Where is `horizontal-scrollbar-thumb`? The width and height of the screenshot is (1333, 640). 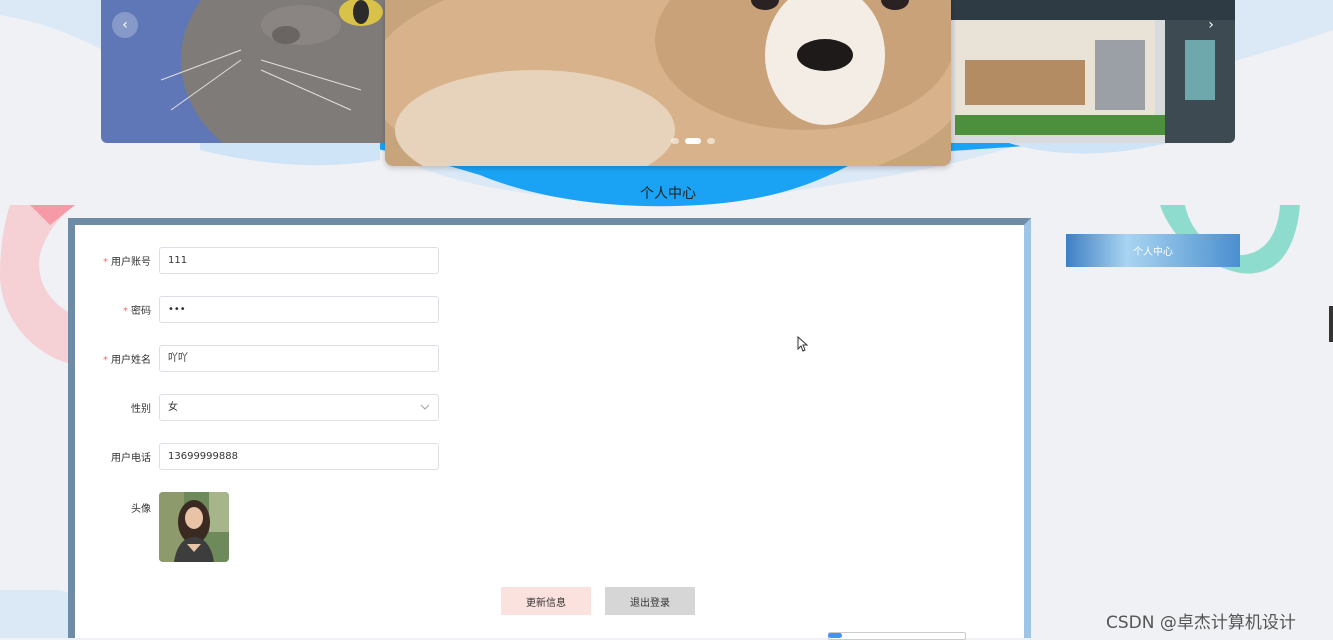
horizontal-scrollbar-thumb is located at coordinates (835, 635).